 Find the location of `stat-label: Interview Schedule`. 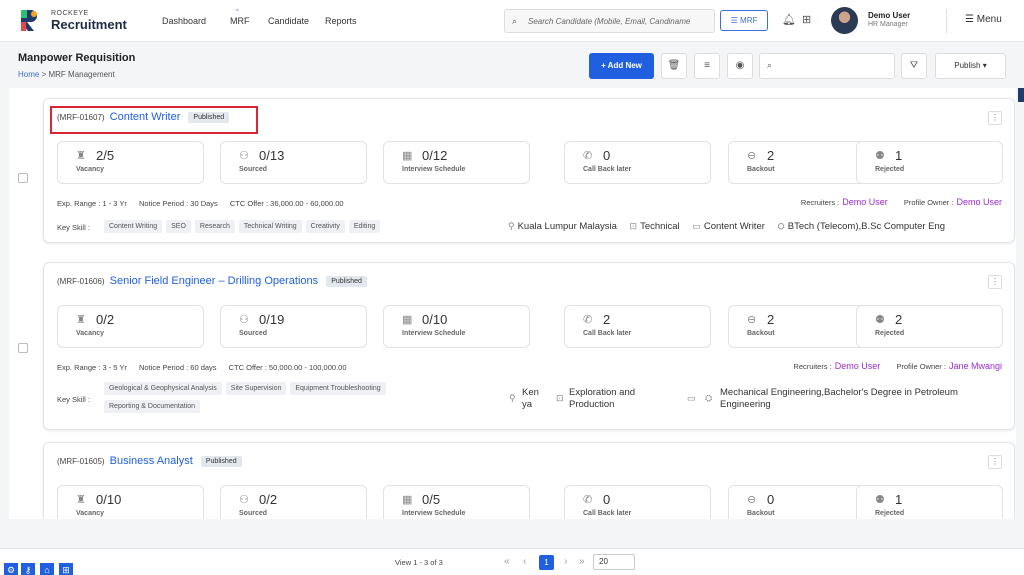

stat-label: Interview Schedule is located at coordinates (434, 169).